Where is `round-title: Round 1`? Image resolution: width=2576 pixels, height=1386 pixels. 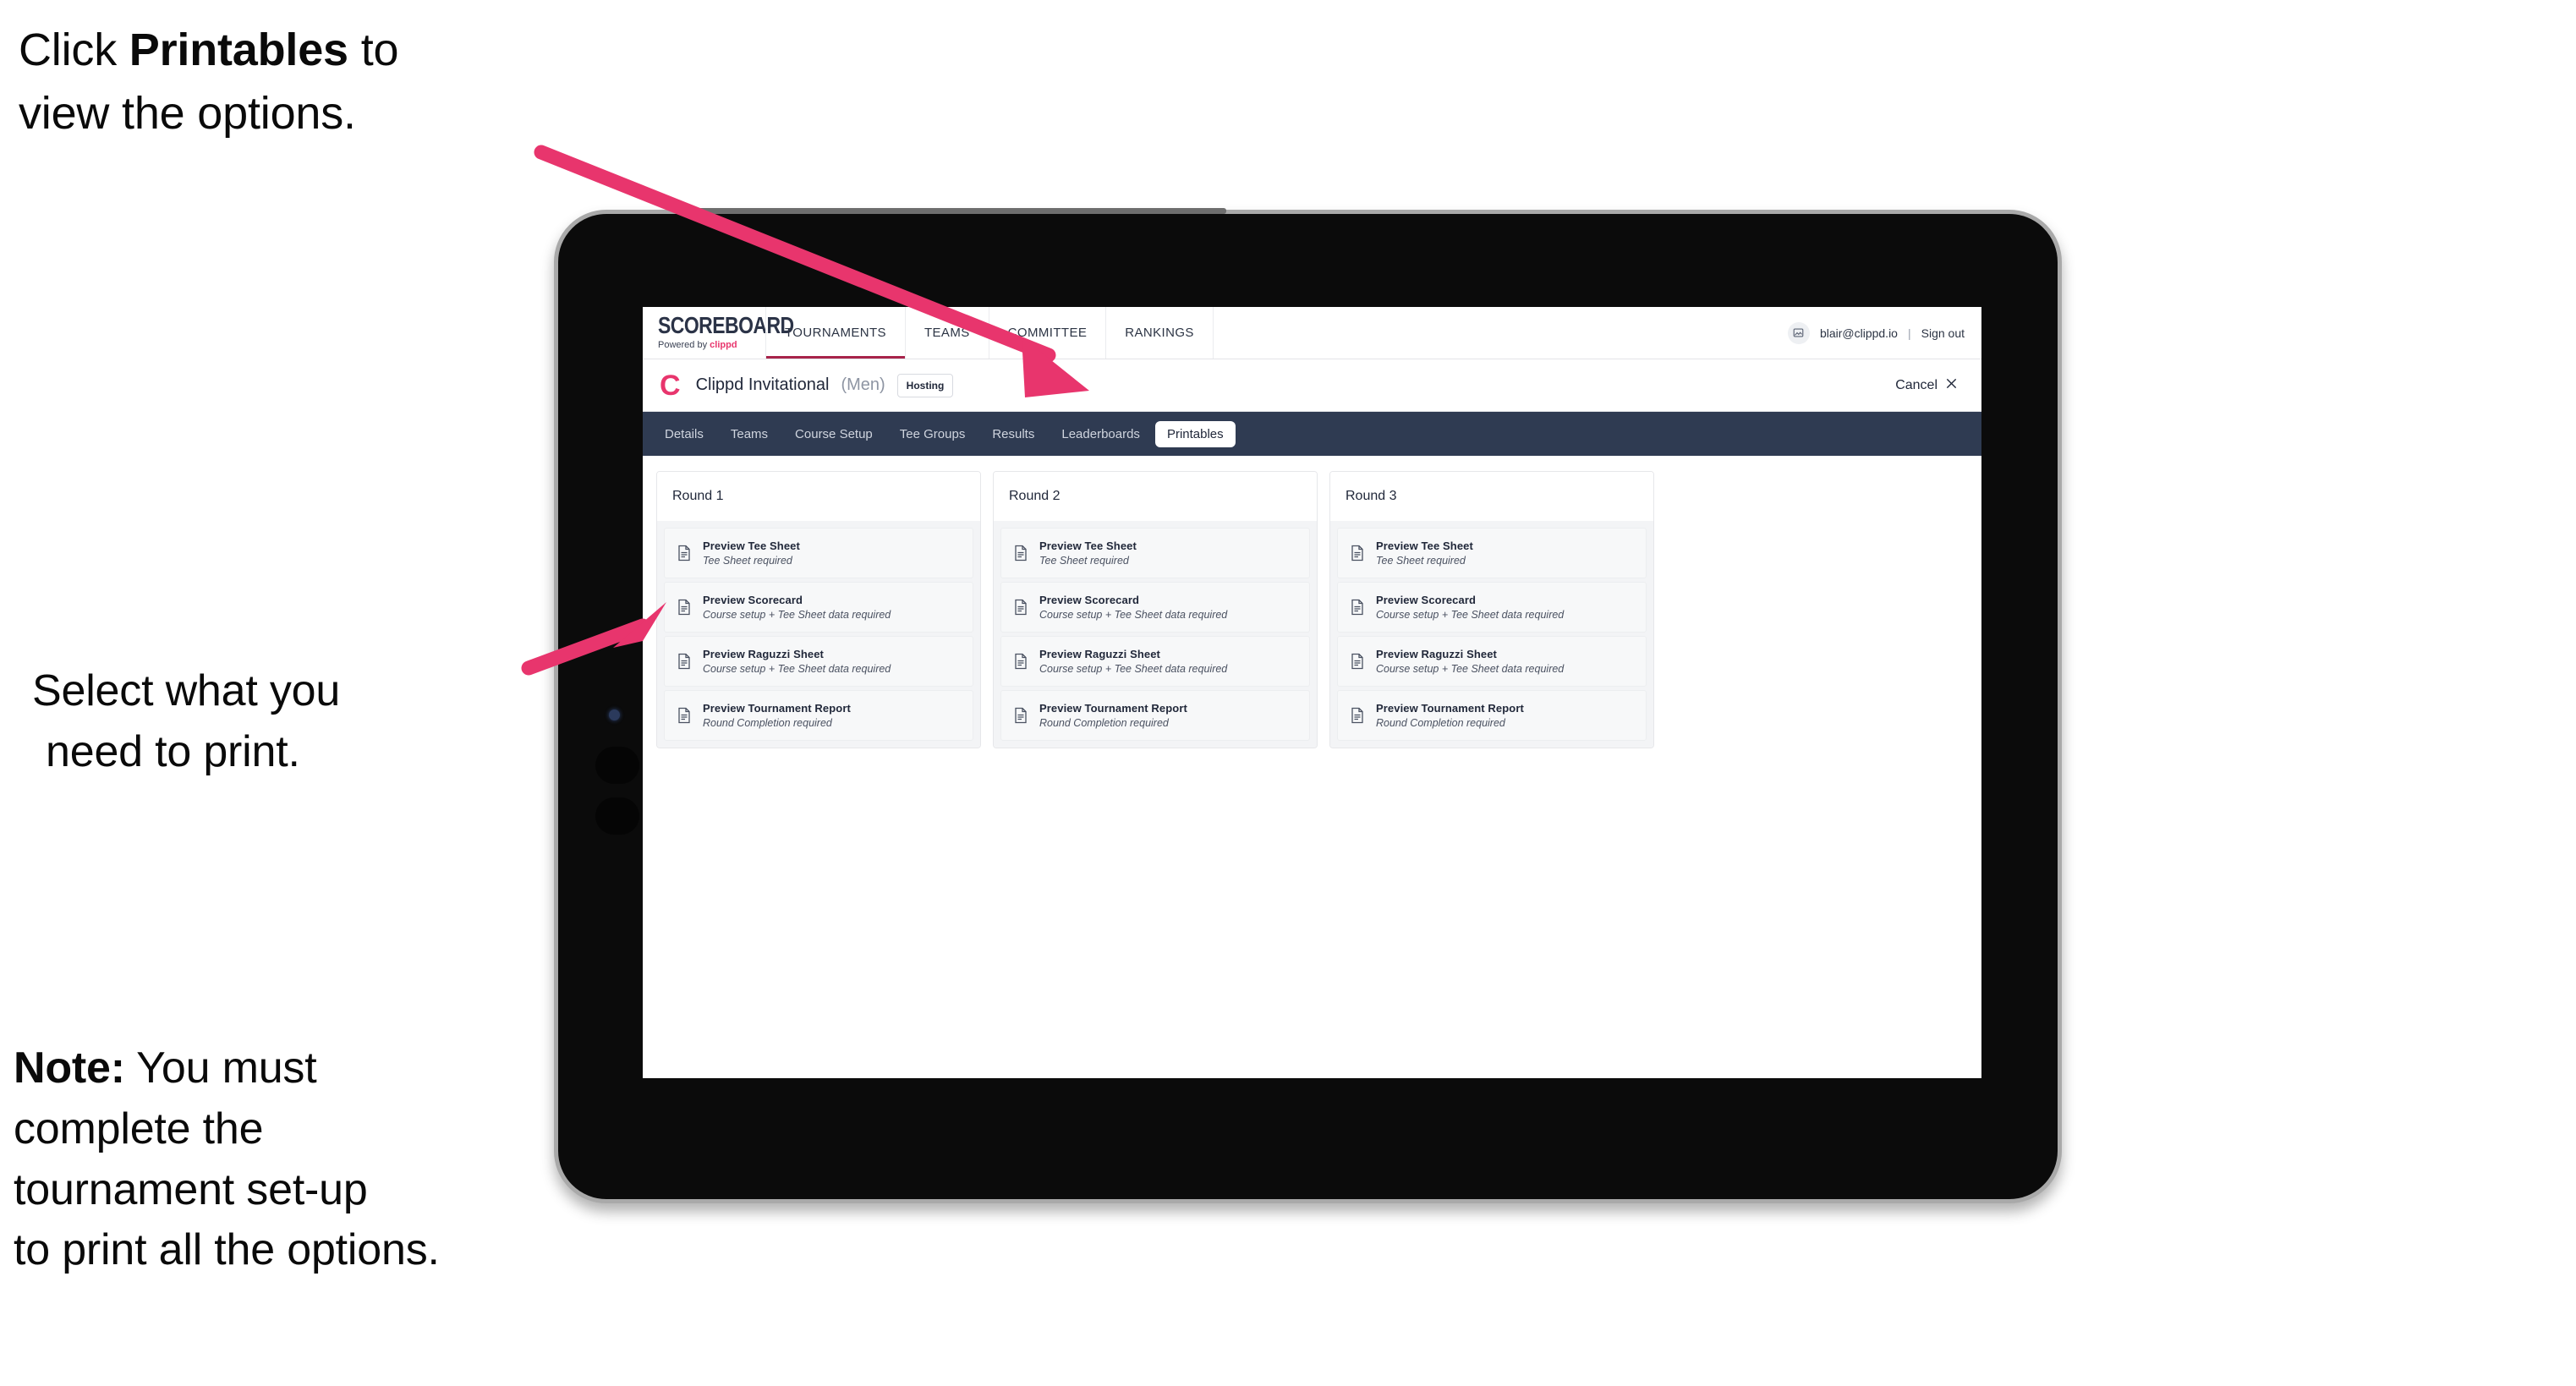 round-title: Round 1 is located at coordinates (818, 496).